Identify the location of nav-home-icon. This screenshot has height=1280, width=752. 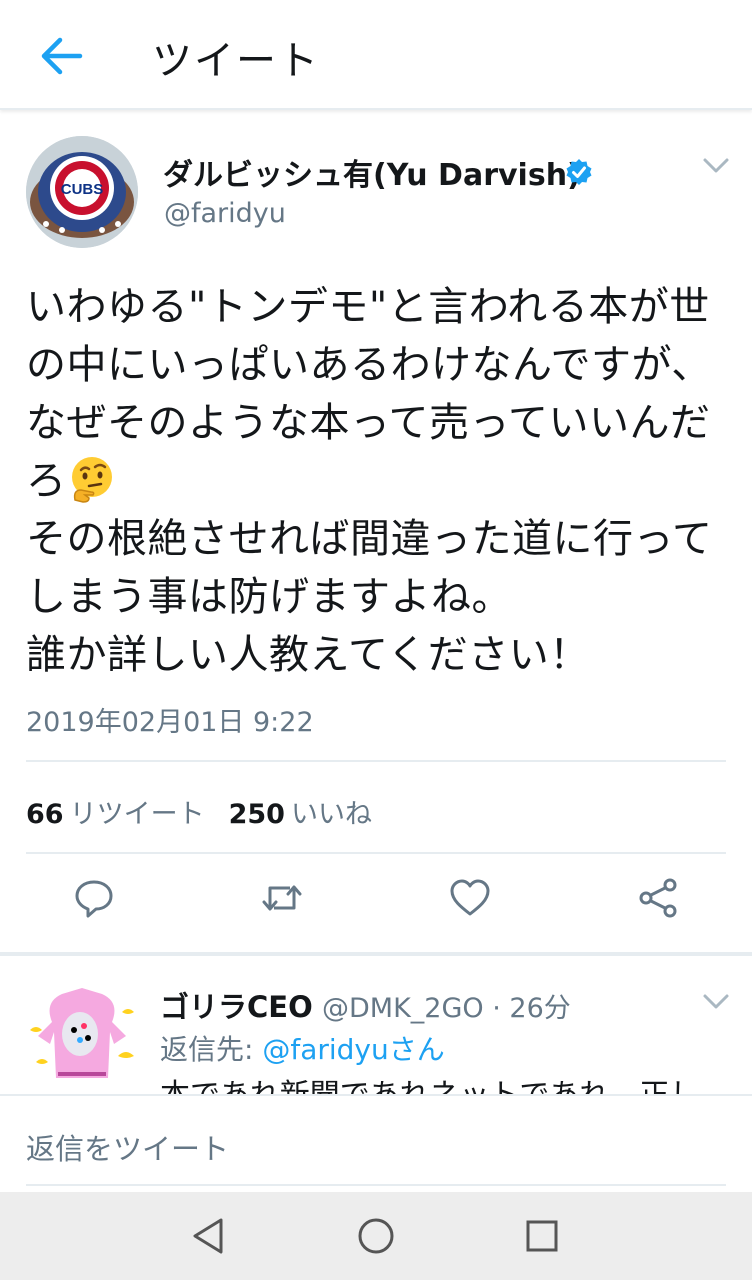
(376, 1236).